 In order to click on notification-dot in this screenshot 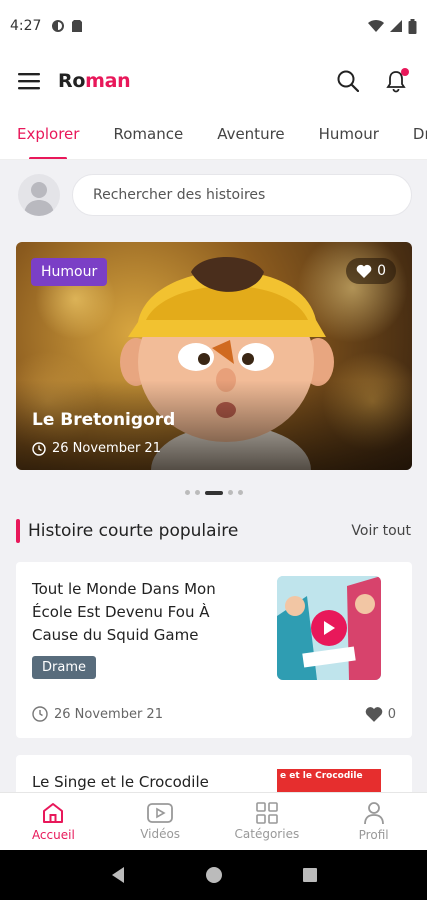, I will do `click(405, 72)`.